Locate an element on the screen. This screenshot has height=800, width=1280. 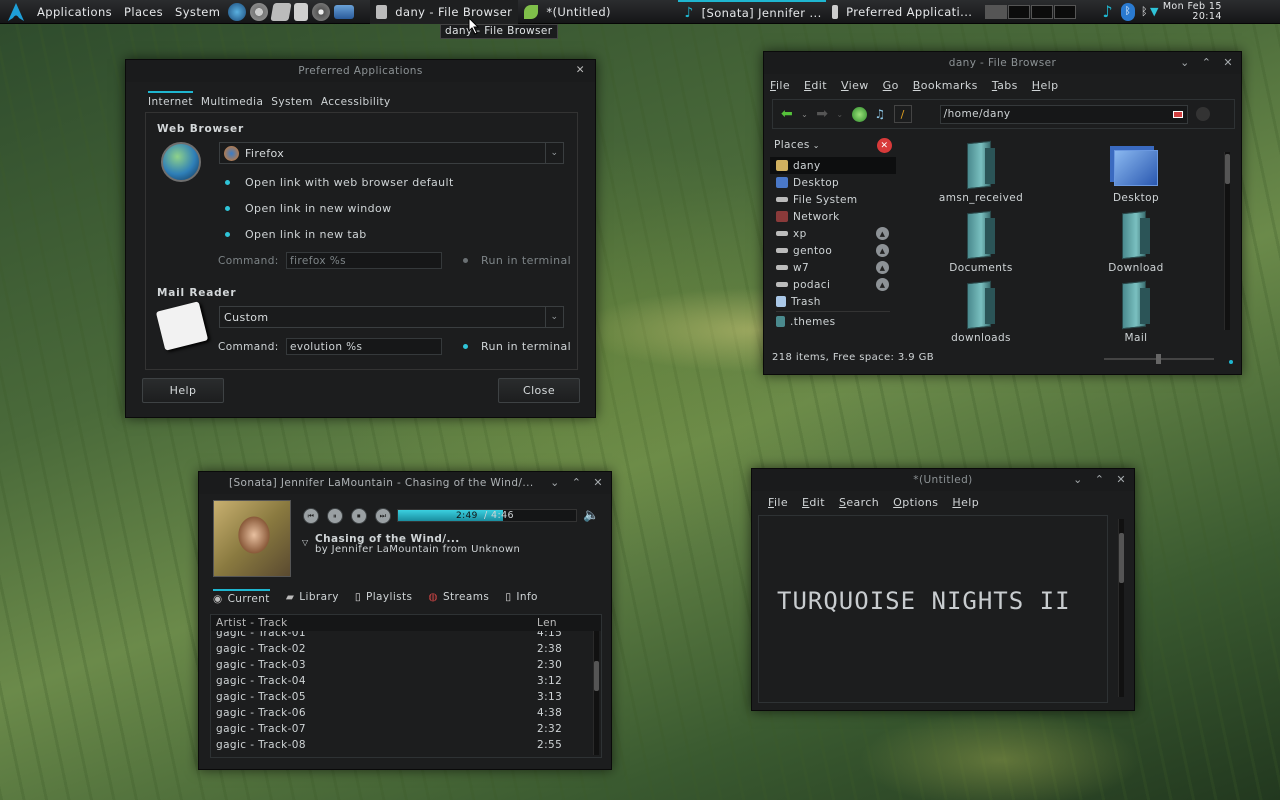
path-field: /home/dany is located at coordinates (1063, 114).